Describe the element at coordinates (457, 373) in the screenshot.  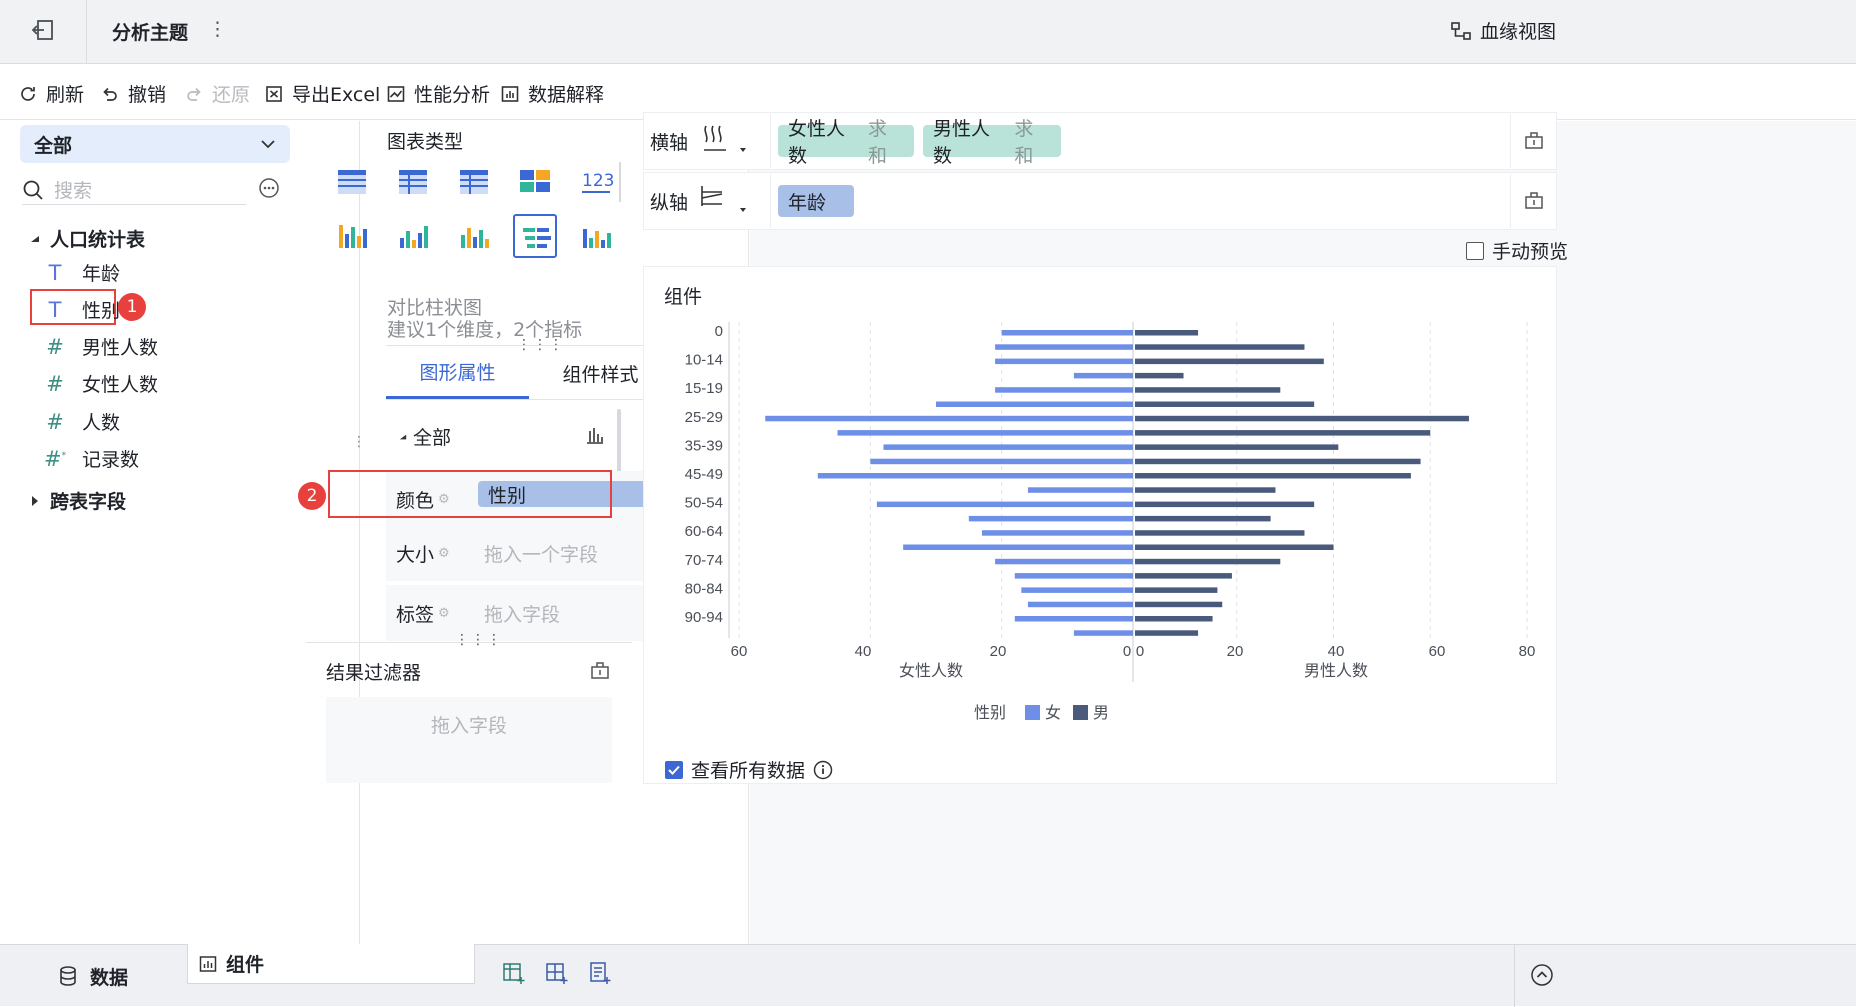
I see `tab-graphic-properties: 图形属性` at that location.